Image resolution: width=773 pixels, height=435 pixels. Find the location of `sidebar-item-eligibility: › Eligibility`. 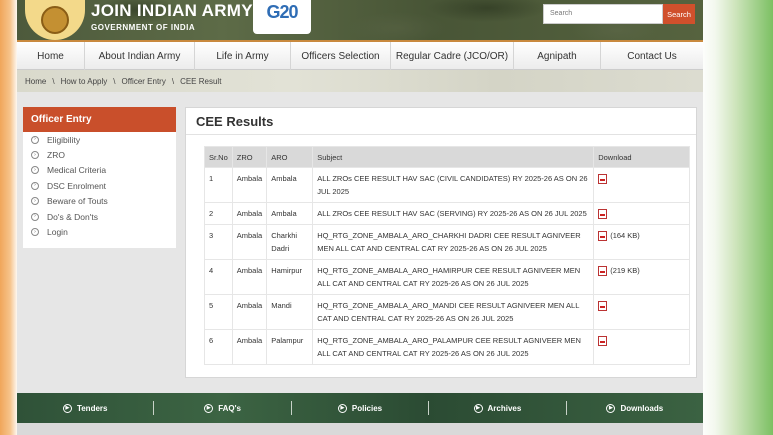

sidebar-item-eligibility: › Eligibility is located at coordinates (99, 139).